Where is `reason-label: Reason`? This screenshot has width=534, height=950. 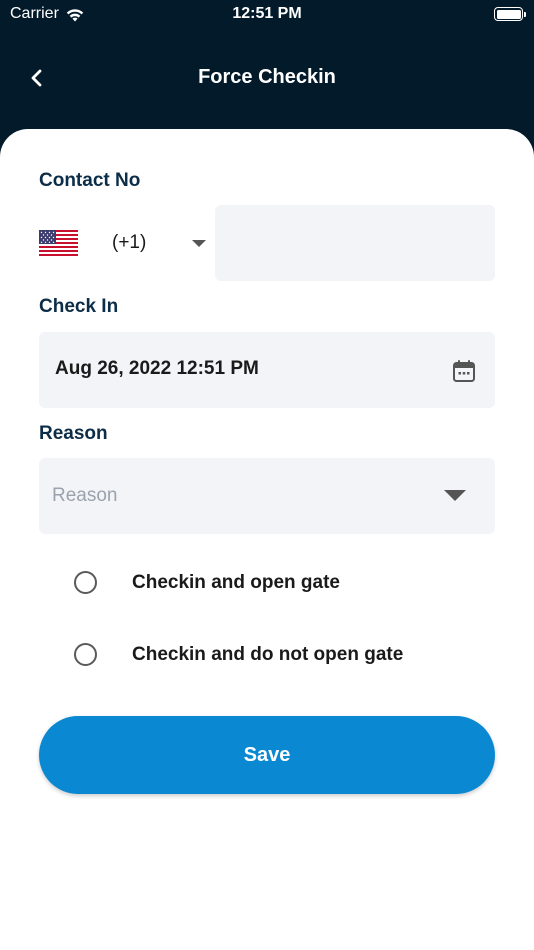
reason-label: Reason is located at coordinates (73, 433).